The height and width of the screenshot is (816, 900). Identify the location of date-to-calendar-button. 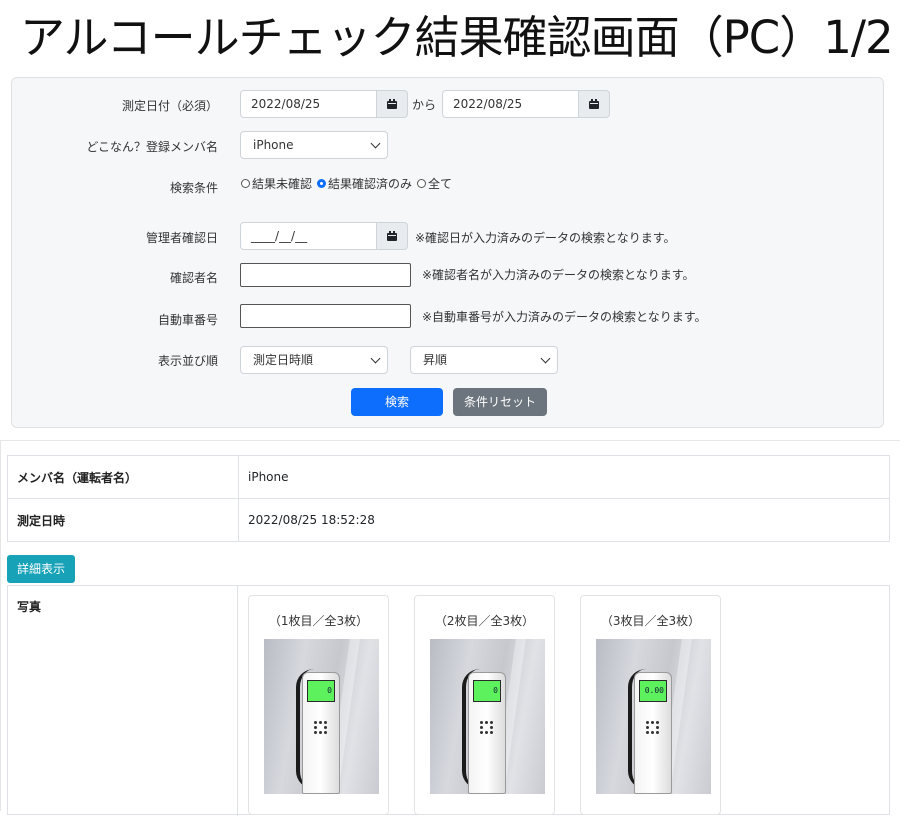
(594, 104).